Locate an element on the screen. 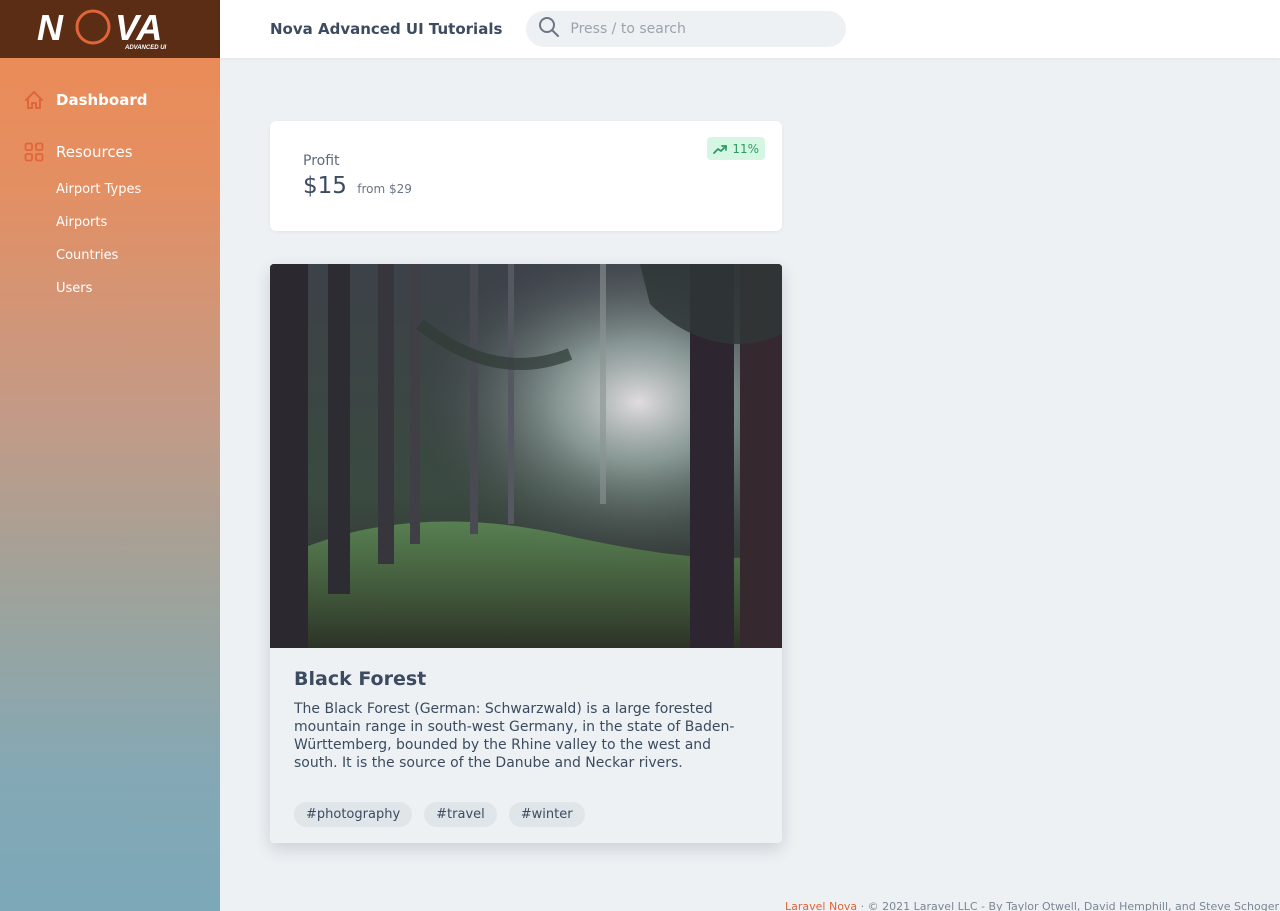 The image size is (1280, 911). top-header: Nova Advanced UI Tutorials is located at coordinates (750, 29).